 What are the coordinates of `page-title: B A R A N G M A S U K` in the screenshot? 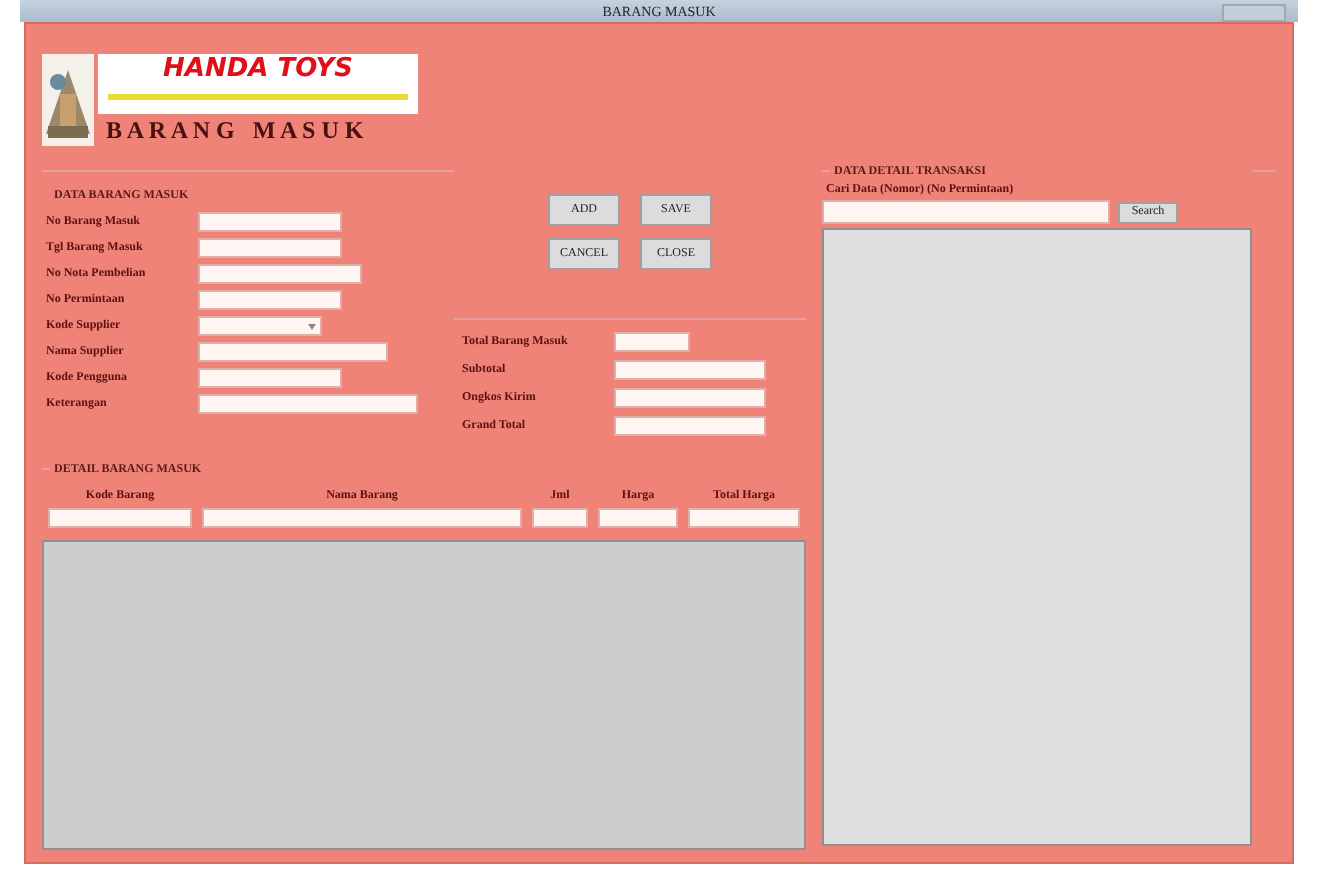 It's located at (235, 130).